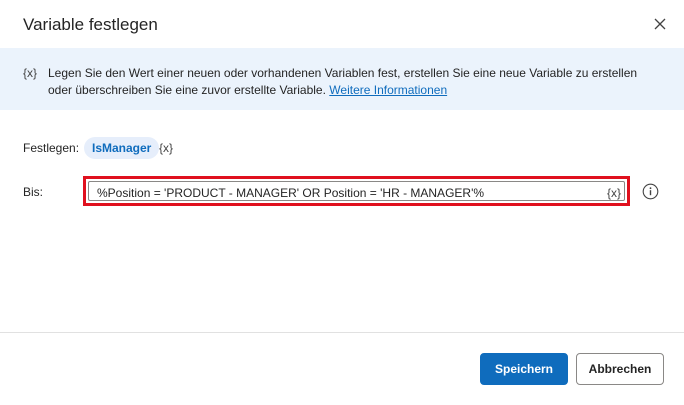 This screenshot has width=684, height=405. Describe the element at coordinates (30, 73) in the screenshot. I see `variable-icon: {x}` at that location.